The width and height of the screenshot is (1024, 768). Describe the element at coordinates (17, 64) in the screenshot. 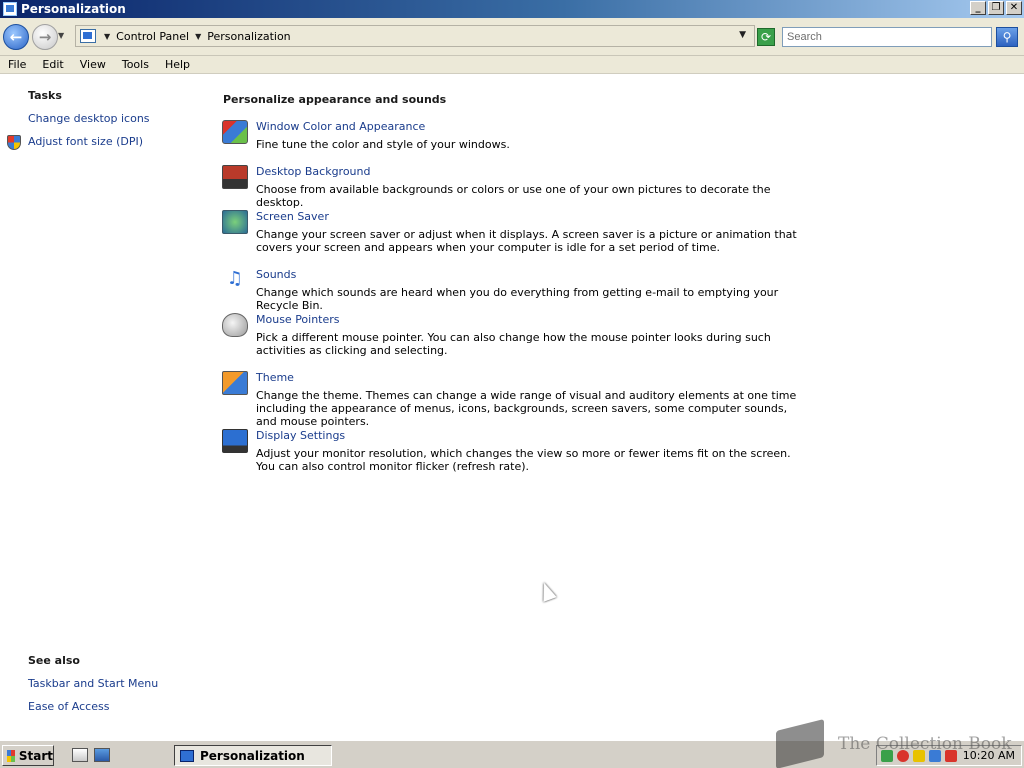

I see `menu-file: File` at that location.